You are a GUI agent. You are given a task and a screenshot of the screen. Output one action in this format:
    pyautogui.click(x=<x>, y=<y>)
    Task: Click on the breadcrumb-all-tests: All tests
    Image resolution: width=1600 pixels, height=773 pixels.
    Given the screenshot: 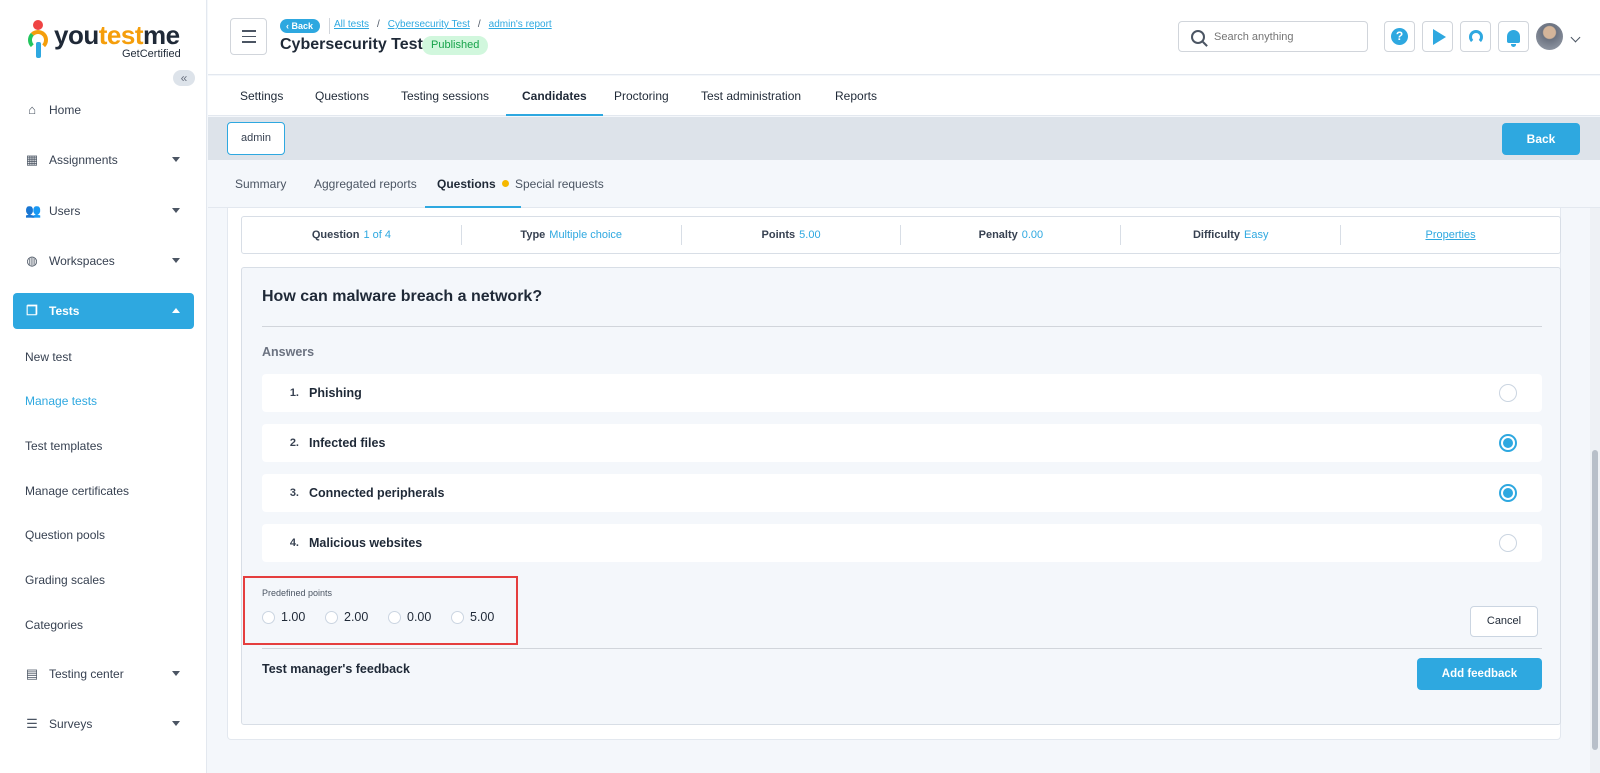 What is the action you would take?
    pyautogui.click(x=351, y=24)
    